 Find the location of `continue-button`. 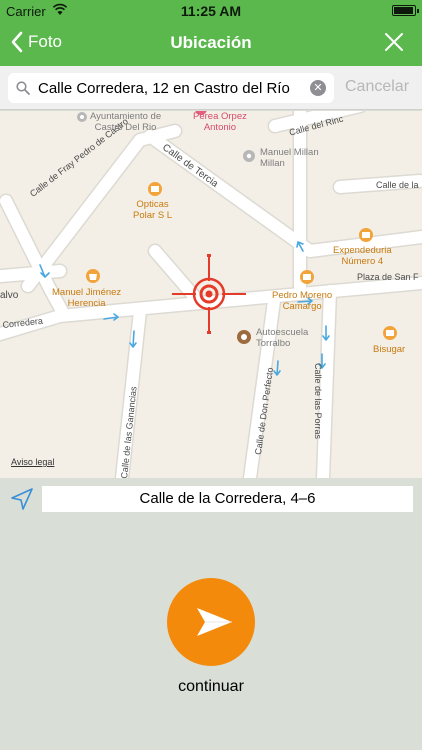

continue-button is located at coordinates (211, 622).